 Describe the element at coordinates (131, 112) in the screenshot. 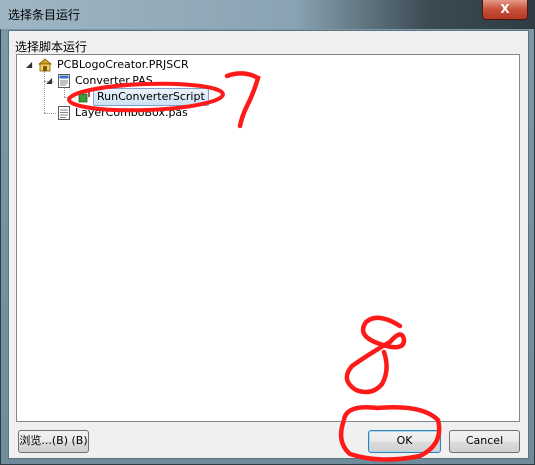

I see `tree-node-label: LayerComboBox.pas` at that location.